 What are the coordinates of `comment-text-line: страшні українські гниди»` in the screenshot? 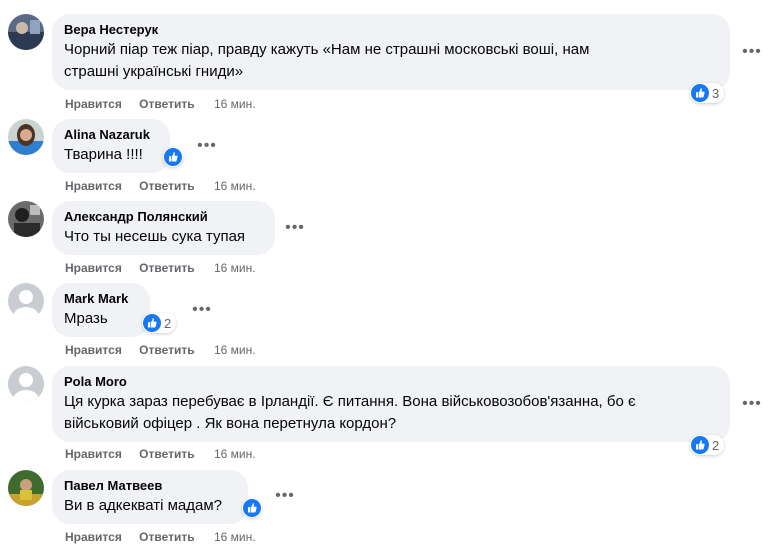 It's located at (154, 71).